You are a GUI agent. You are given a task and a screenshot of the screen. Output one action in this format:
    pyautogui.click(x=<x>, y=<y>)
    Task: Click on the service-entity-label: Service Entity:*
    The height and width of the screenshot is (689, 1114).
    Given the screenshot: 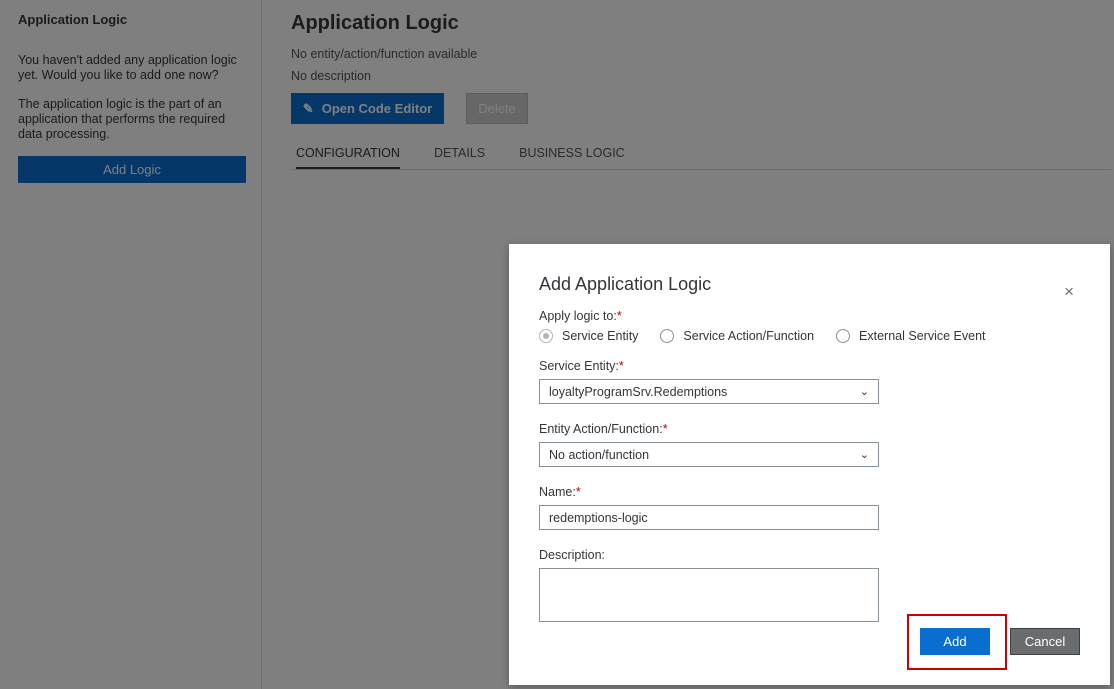 What is the action you would take?
    pyautogui.click(x=581, y=366)
    